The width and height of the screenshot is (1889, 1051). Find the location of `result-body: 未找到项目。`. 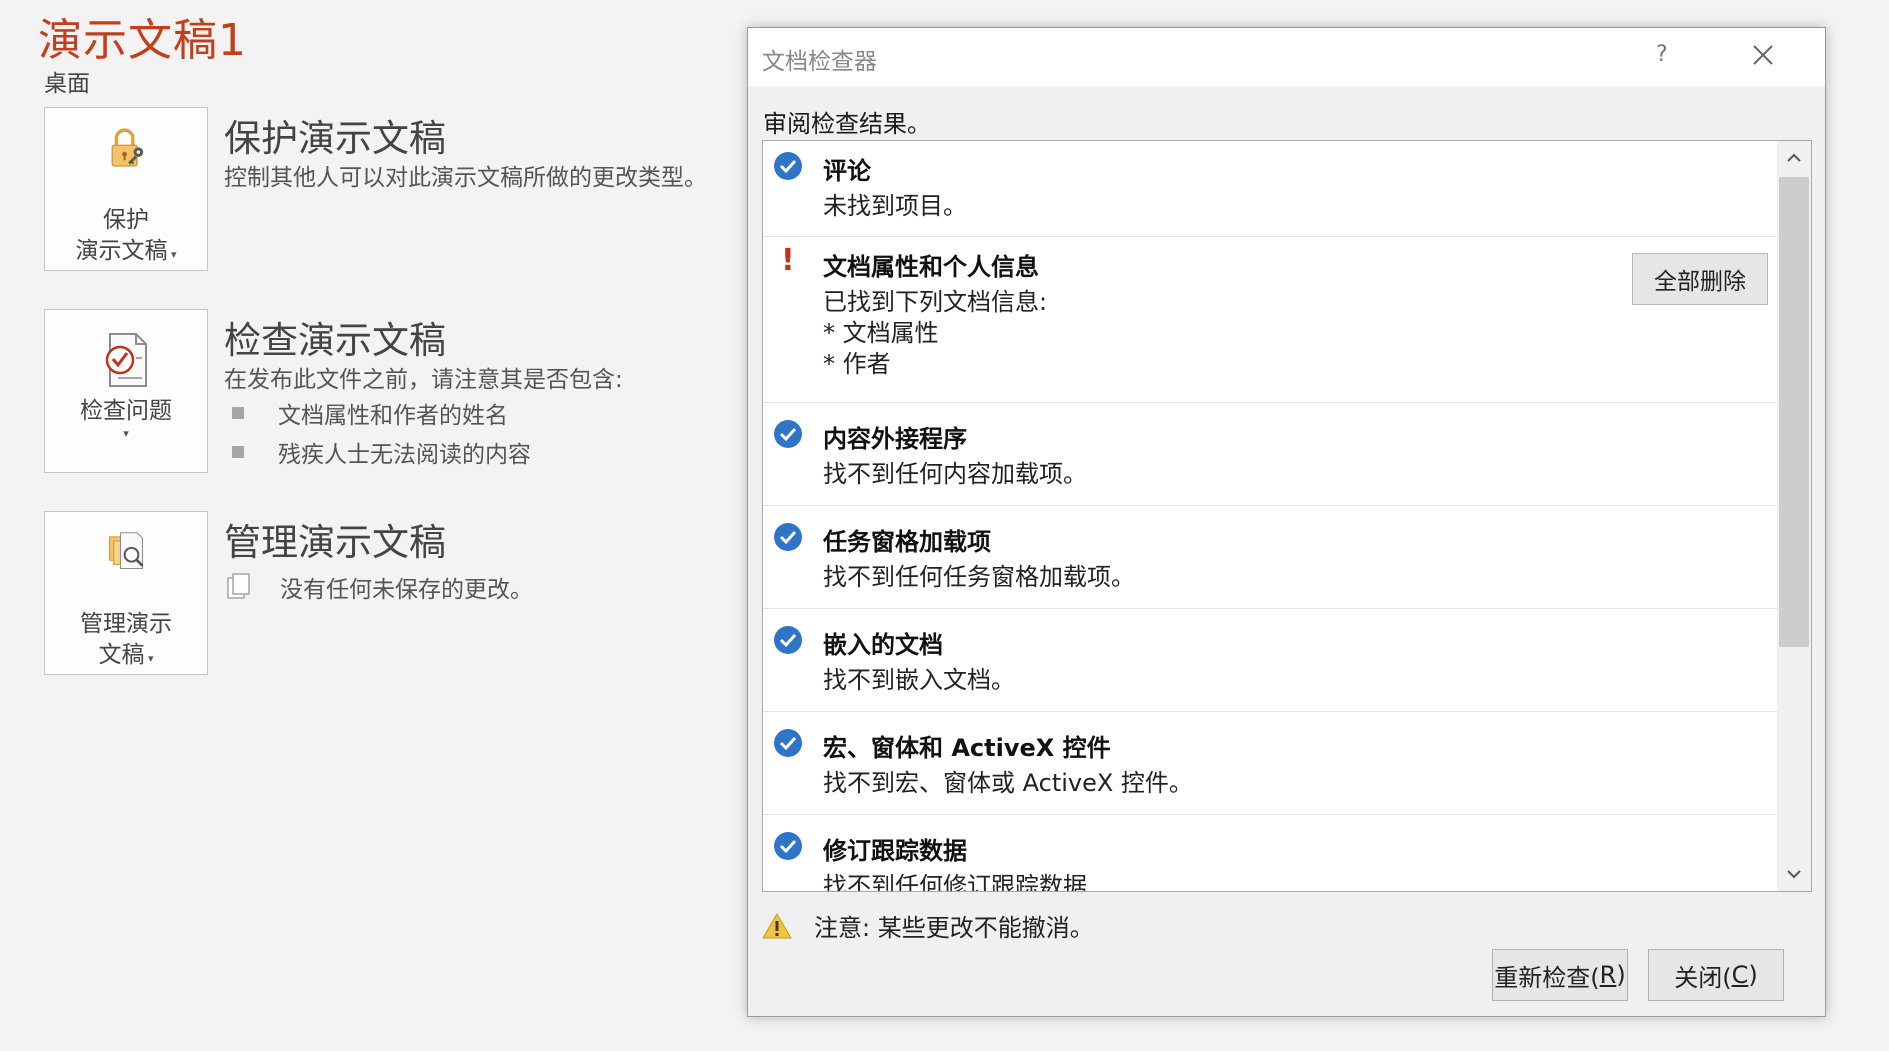

result-body: 未找到项目。 is located at coordinates (895, 206).